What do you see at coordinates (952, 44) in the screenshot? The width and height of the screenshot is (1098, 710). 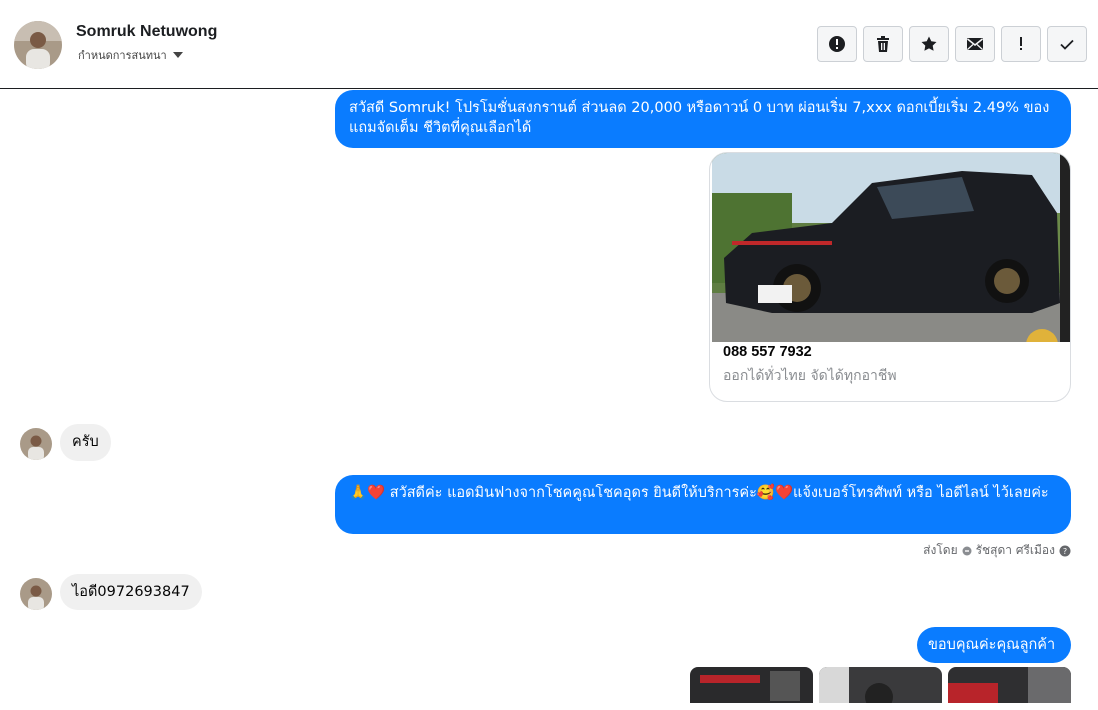 I see `header-actions` at bounding box center [952, 44].